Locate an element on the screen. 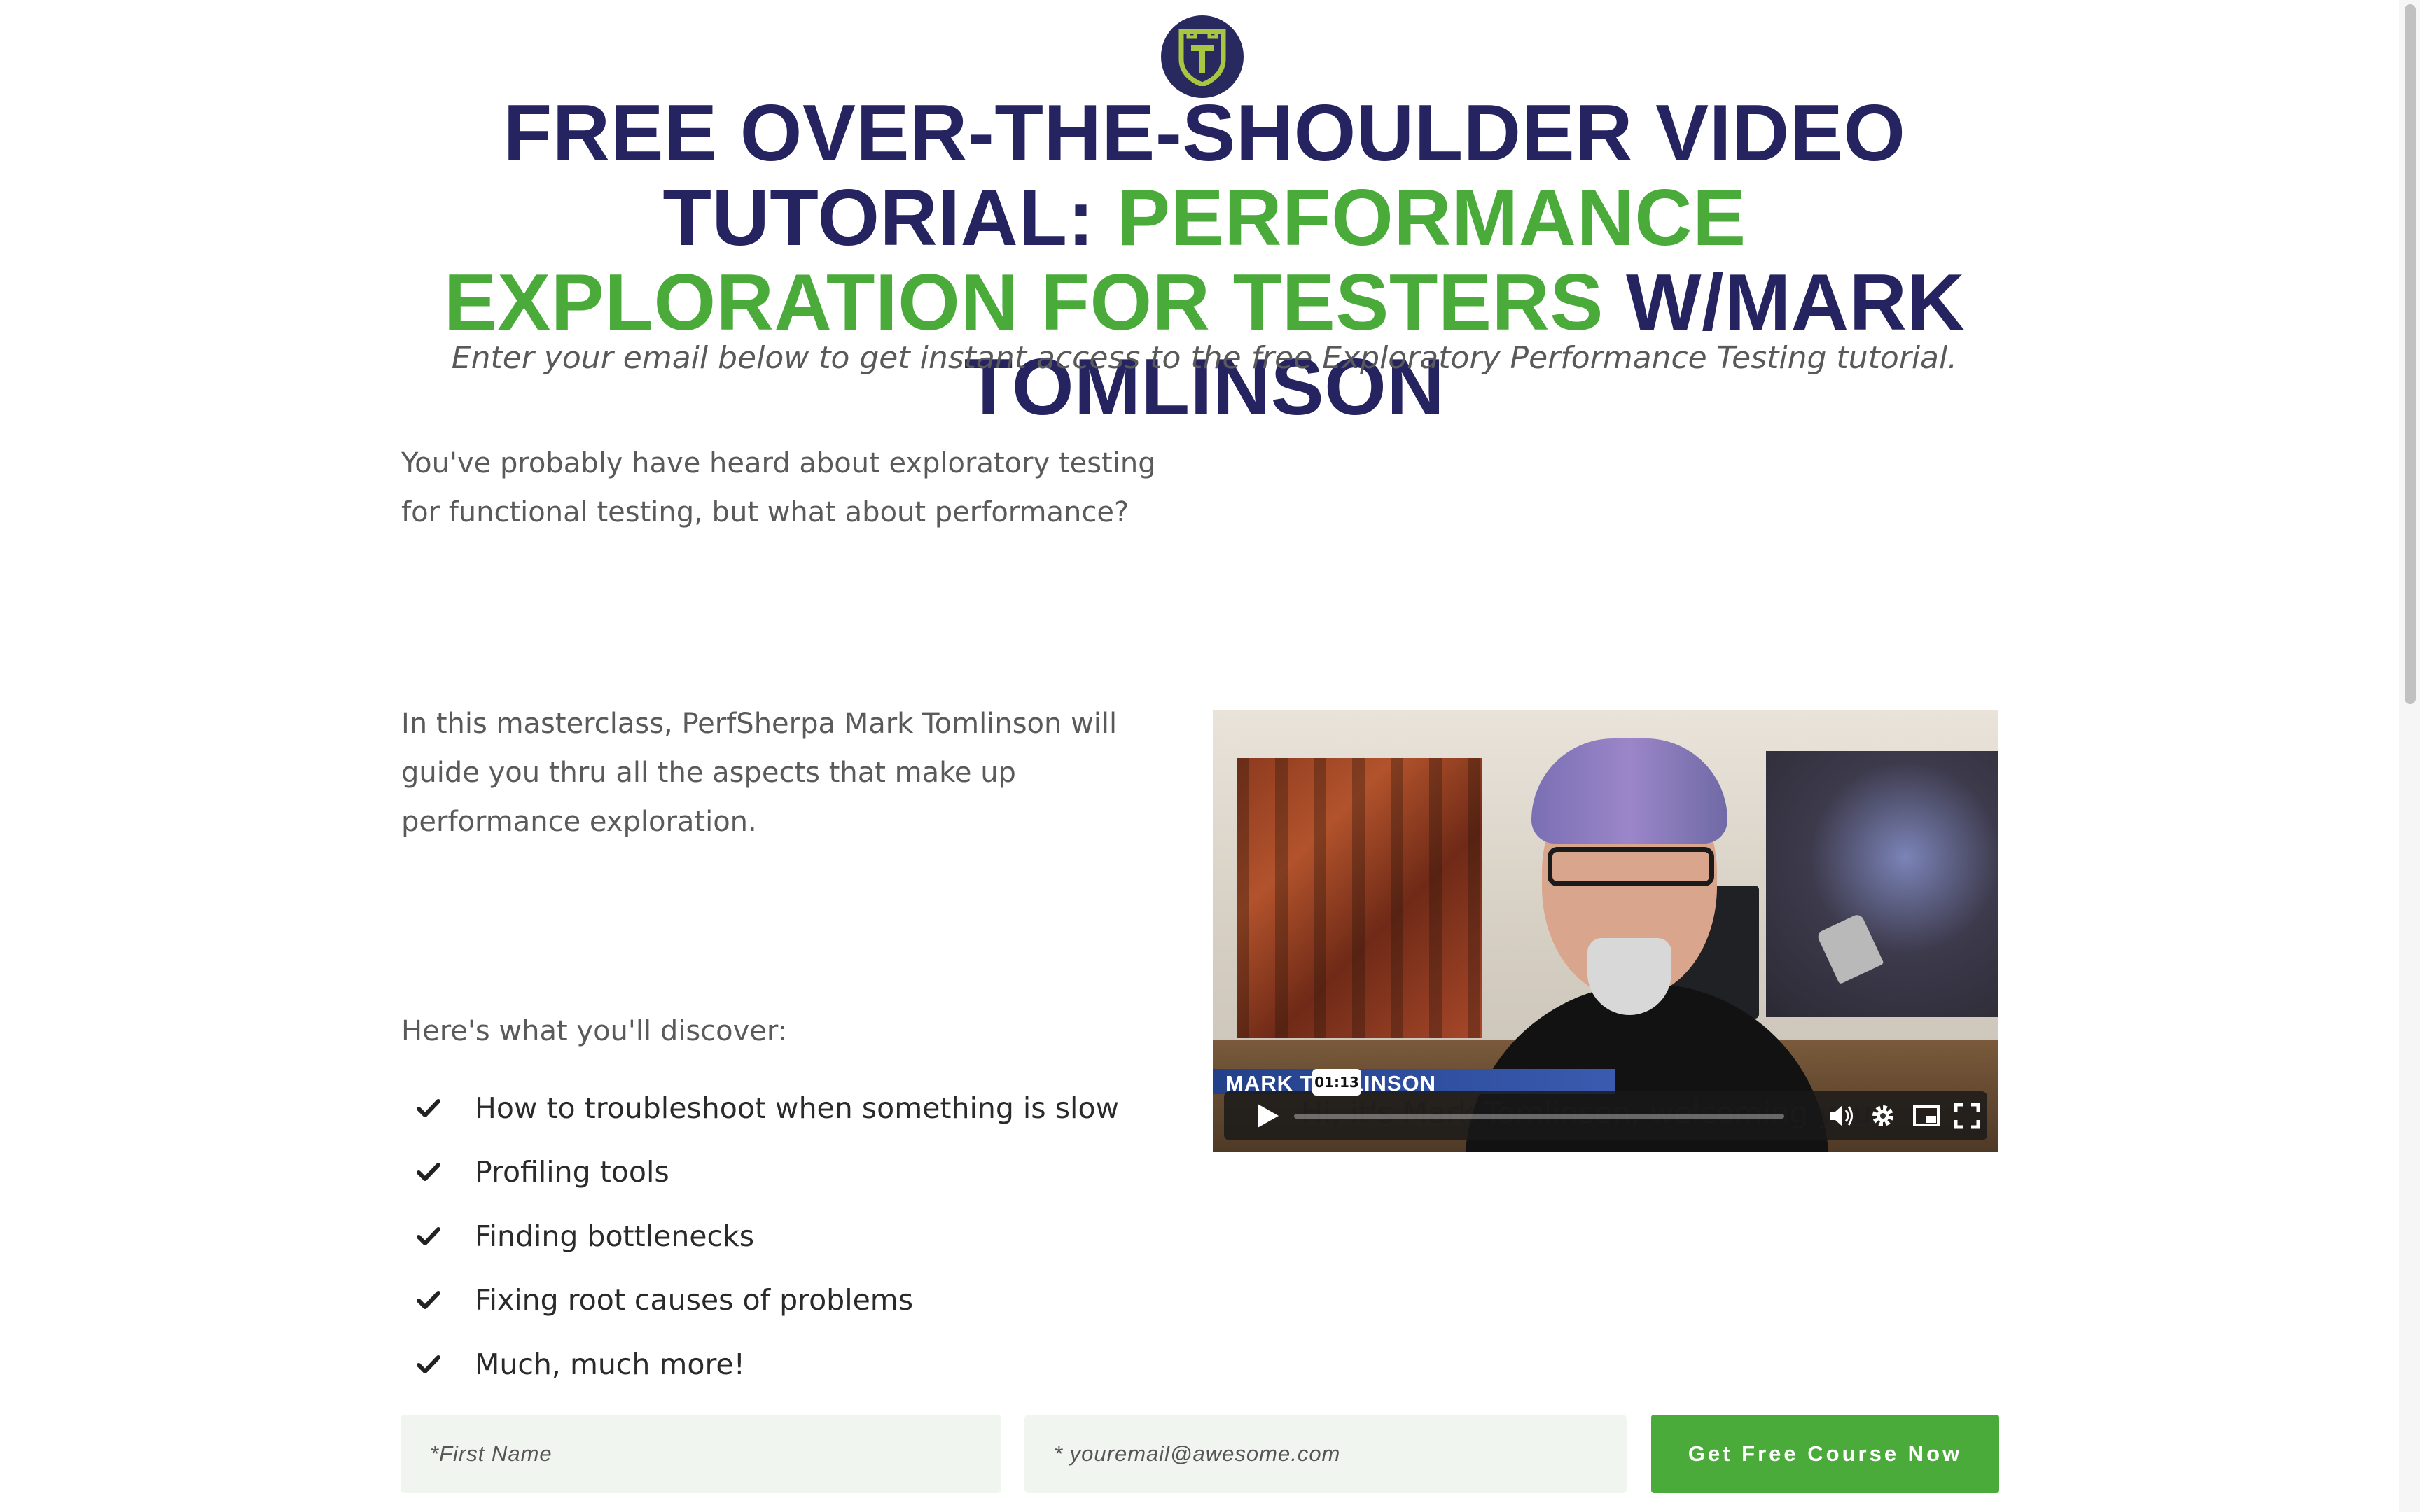 The image size is (2420, 1512). fullscreen-icon is located at coordinates (1967, 1115).